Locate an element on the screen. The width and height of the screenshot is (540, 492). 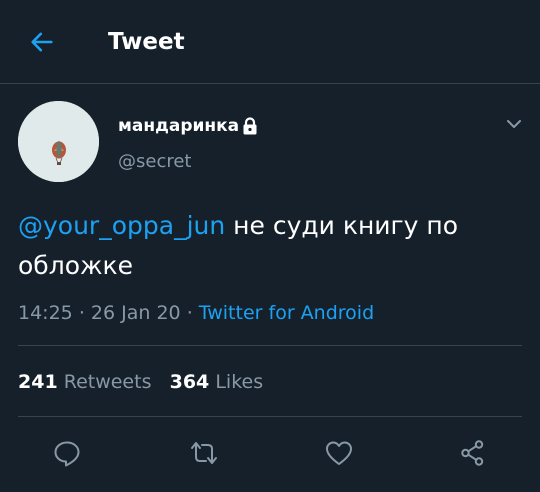
arrow-left-icon is located at coordinates (42, 42).